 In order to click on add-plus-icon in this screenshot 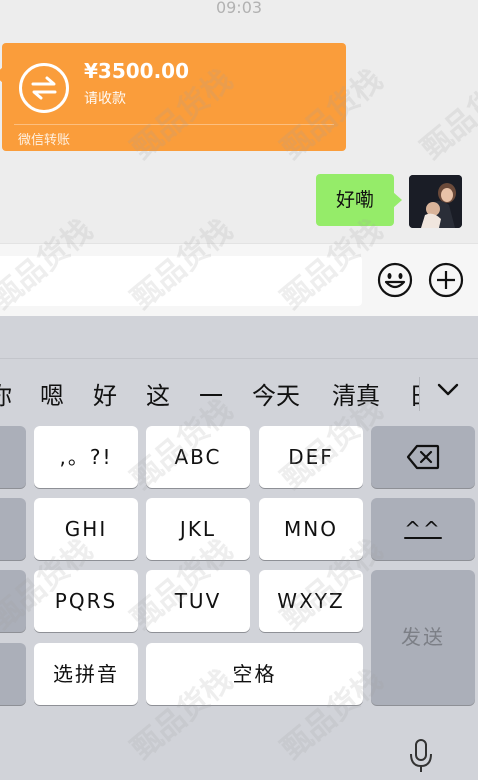, I will do `click(446, 280)`.